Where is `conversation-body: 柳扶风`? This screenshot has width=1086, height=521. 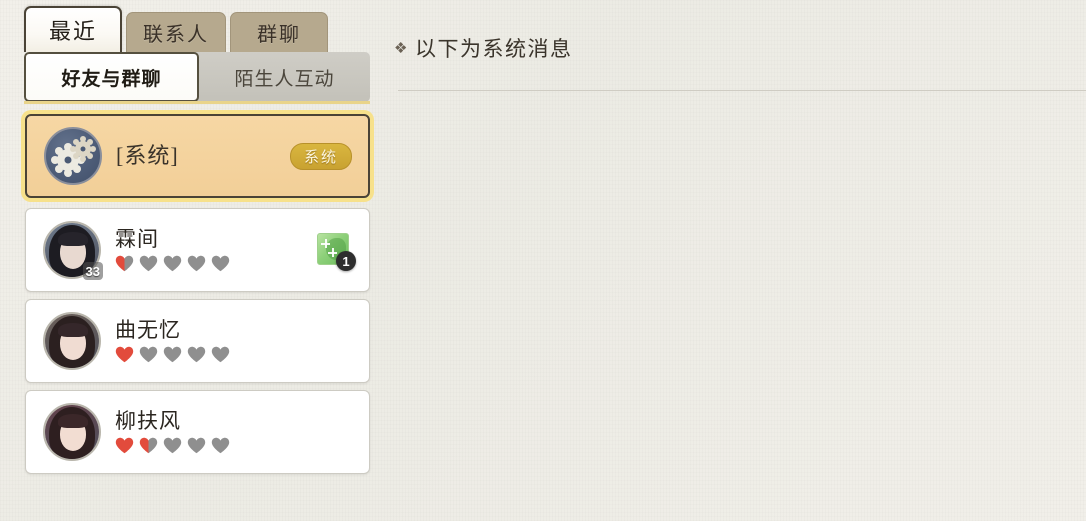 conversation-body: 柳扶风 is located at coordinates (242, 431).